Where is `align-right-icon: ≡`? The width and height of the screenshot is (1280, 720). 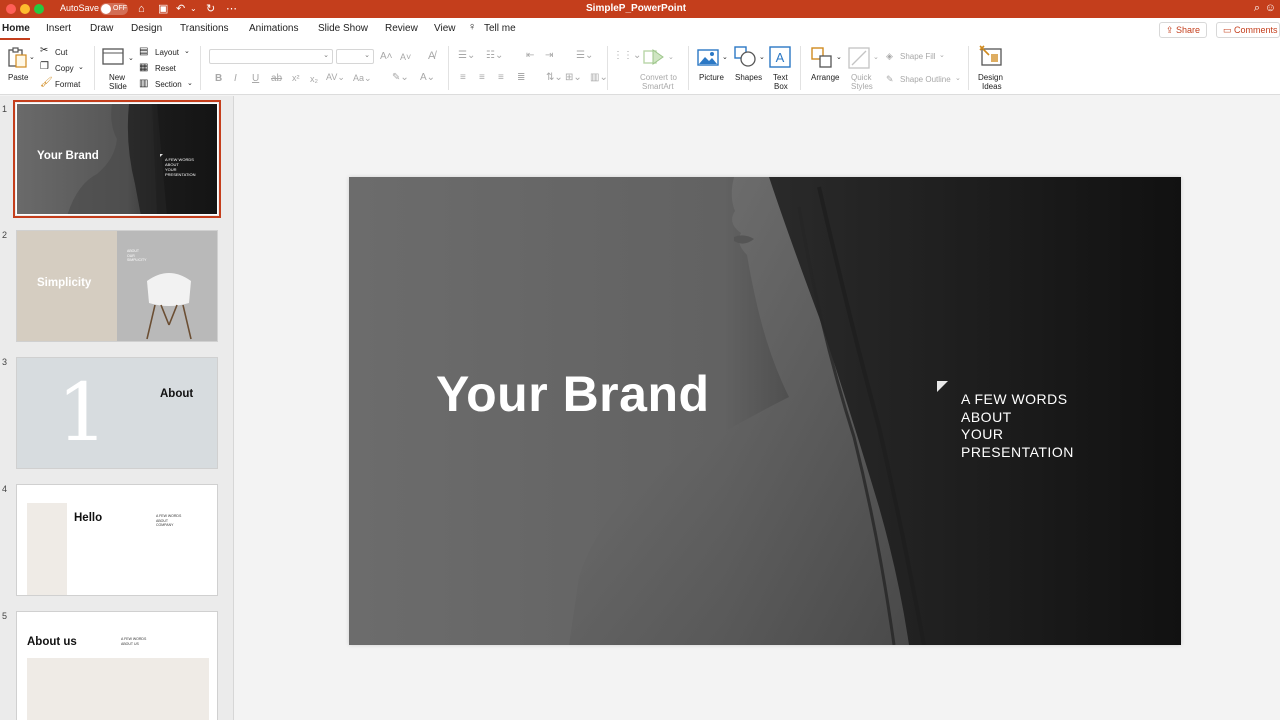 align-right-icon: ≡ is located at coordinates (501, 77).